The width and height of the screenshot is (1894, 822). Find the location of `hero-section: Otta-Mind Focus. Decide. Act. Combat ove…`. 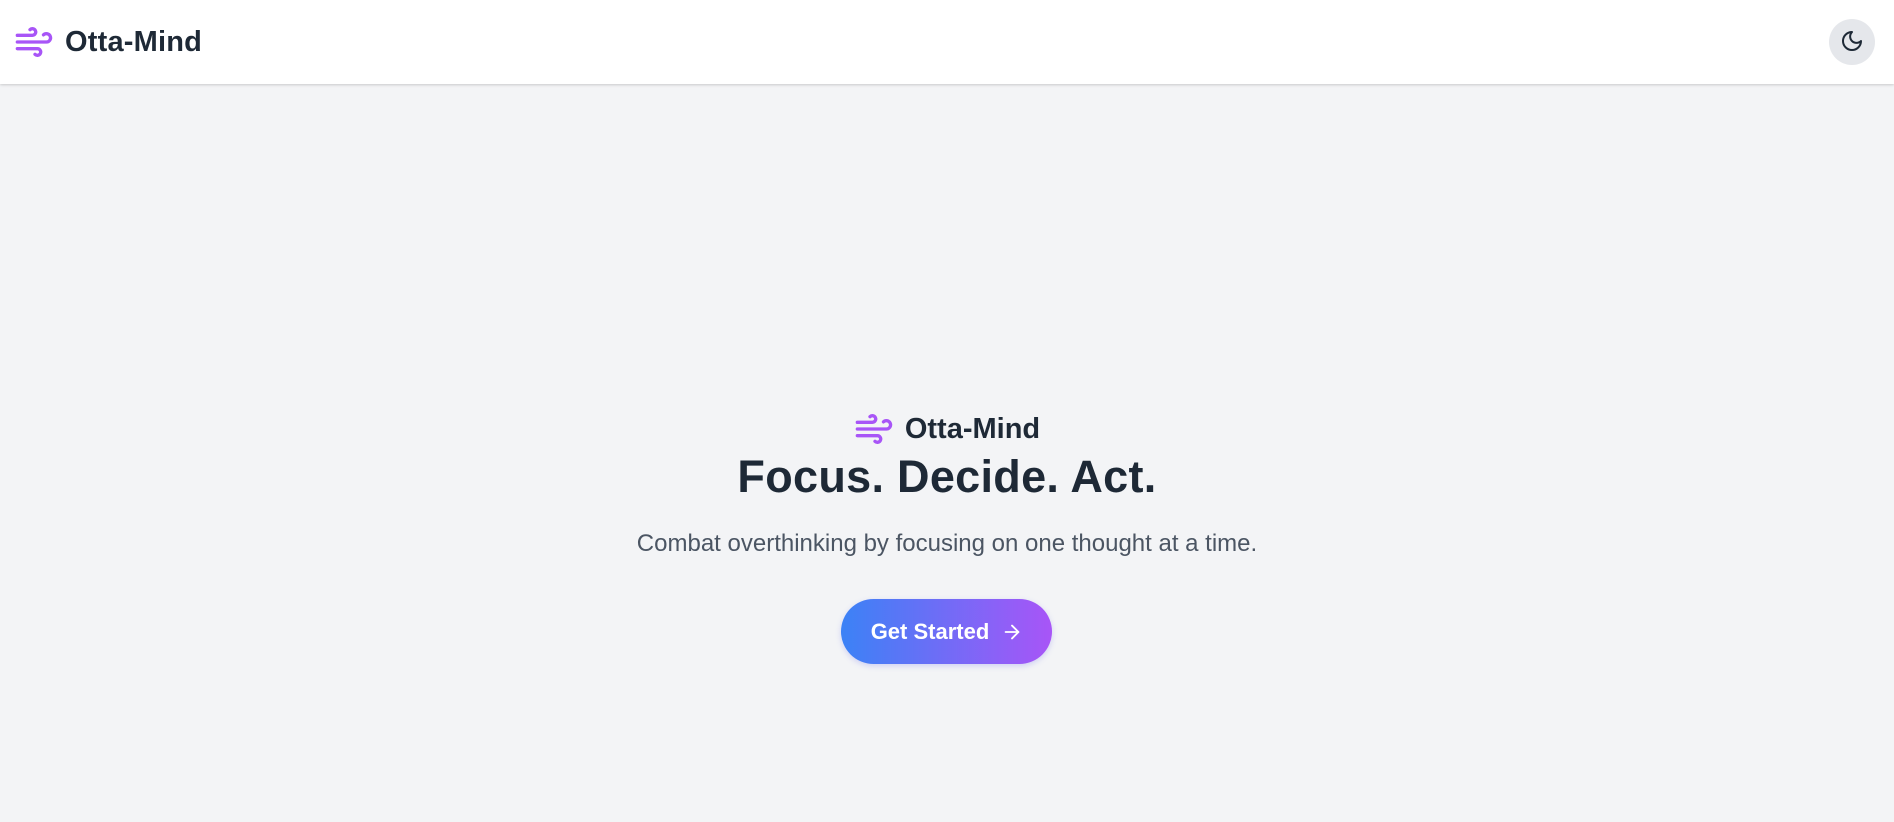

hero-section: Otta-Mind Focus. Decide. Act. Combat ove… is located at coordinates (947, 538).